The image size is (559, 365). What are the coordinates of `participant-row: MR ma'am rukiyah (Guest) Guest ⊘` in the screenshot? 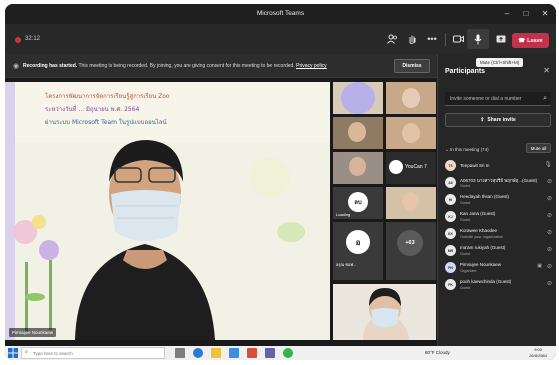 It's located at (499, 252).